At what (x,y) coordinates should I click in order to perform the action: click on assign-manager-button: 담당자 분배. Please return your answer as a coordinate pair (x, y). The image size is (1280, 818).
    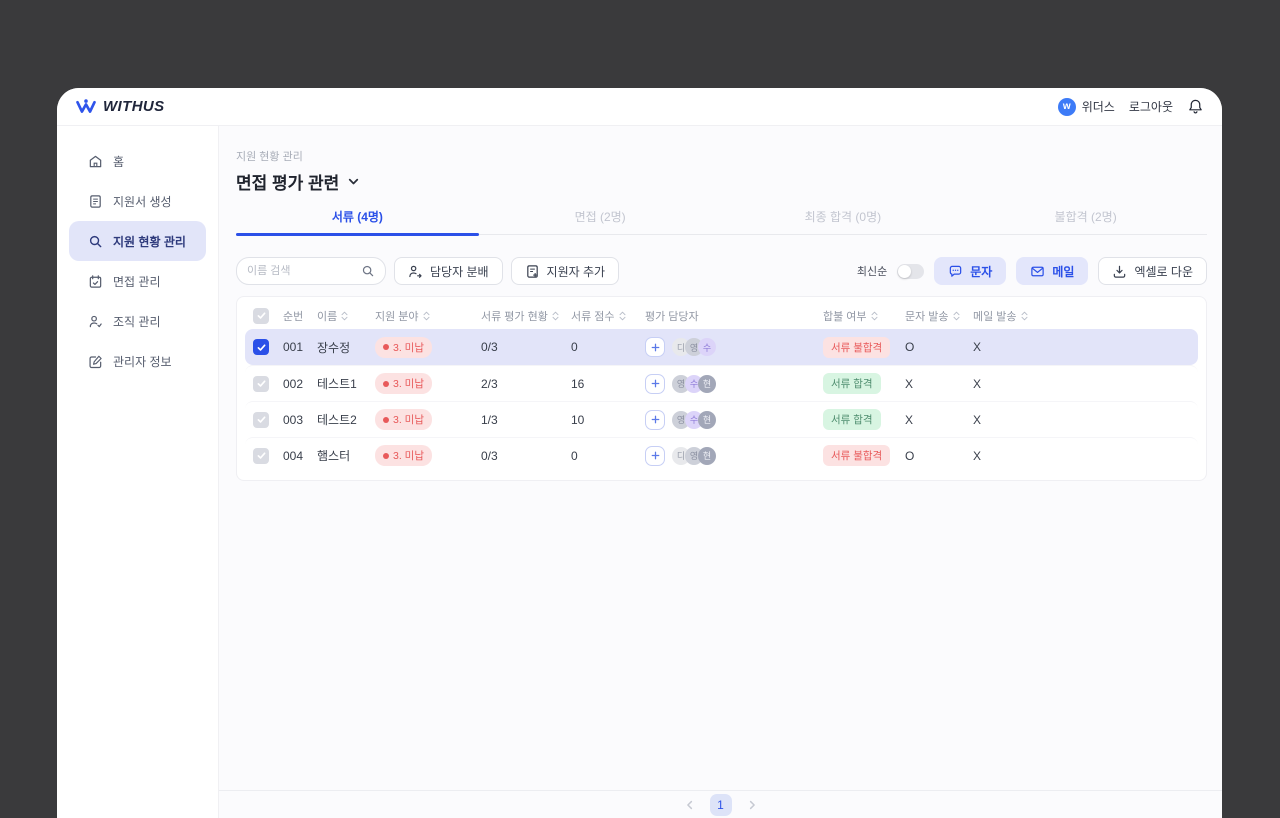
    Looking at the image, I should click on (448, 271).